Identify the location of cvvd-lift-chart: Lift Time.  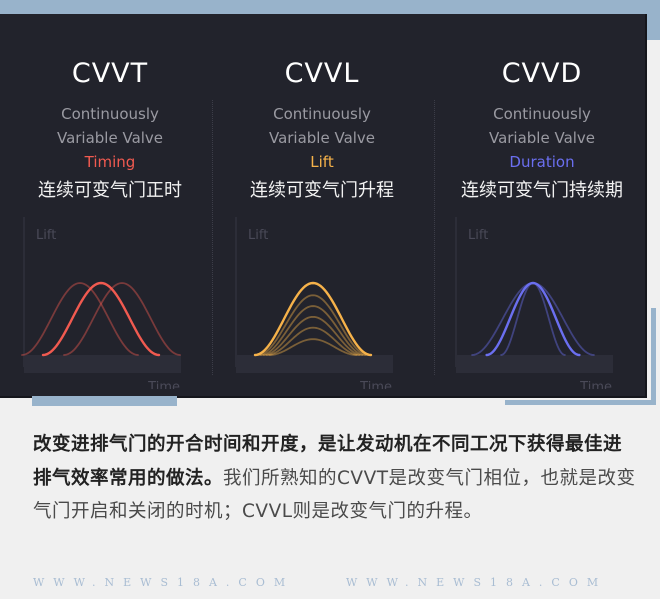
(542, 299).